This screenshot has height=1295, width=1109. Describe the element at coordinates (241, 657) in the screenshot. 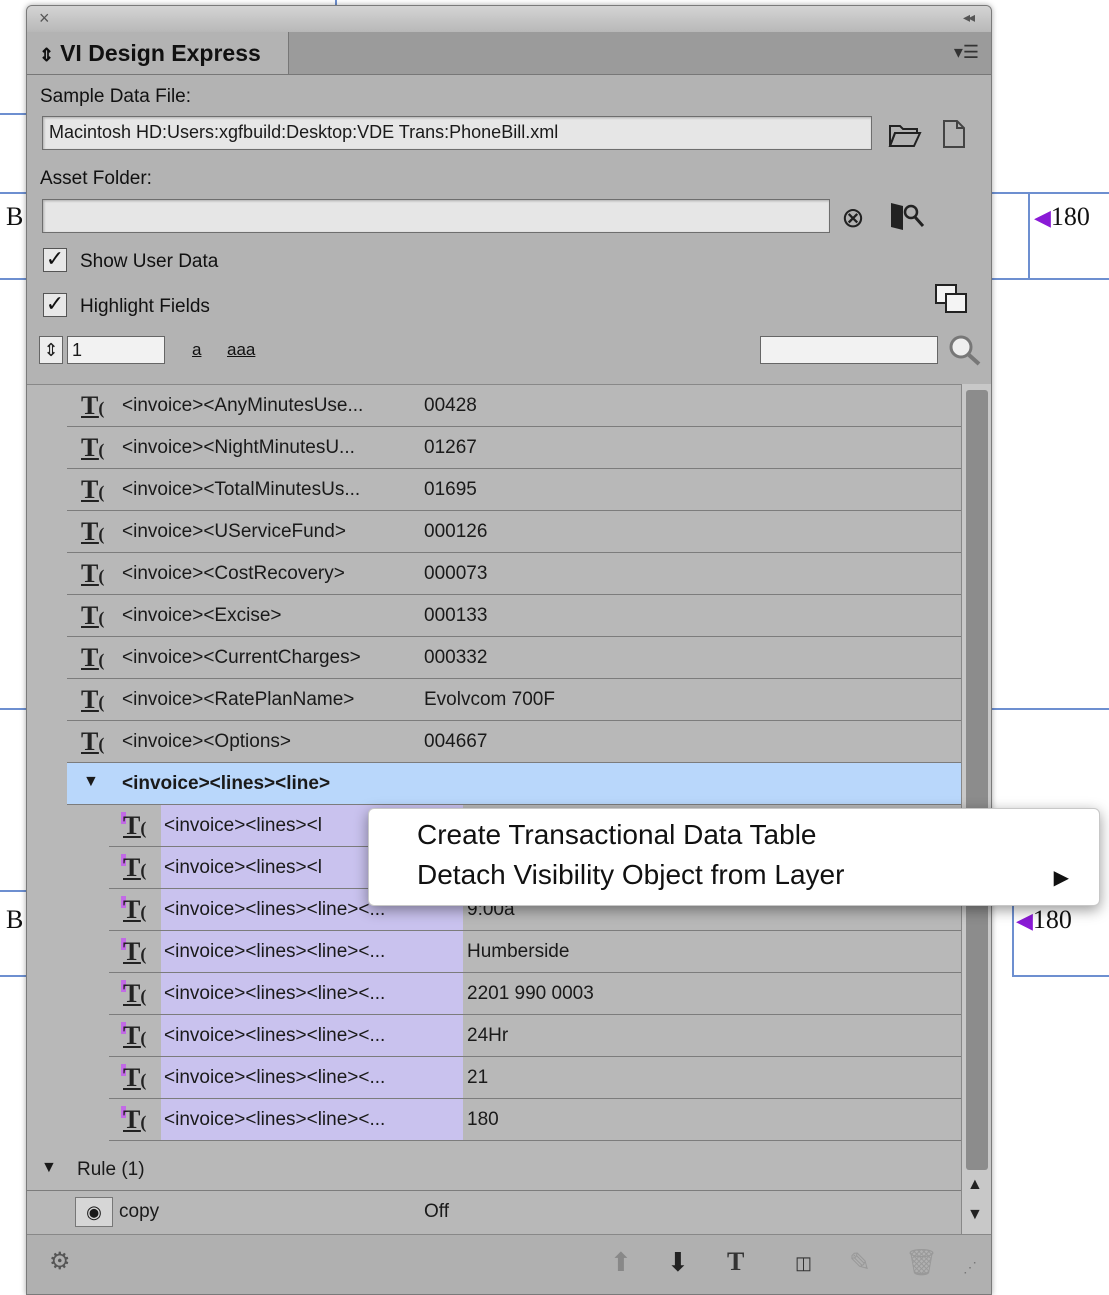

I see `field-tag: <invoice><CurrentCharges>` at that location.